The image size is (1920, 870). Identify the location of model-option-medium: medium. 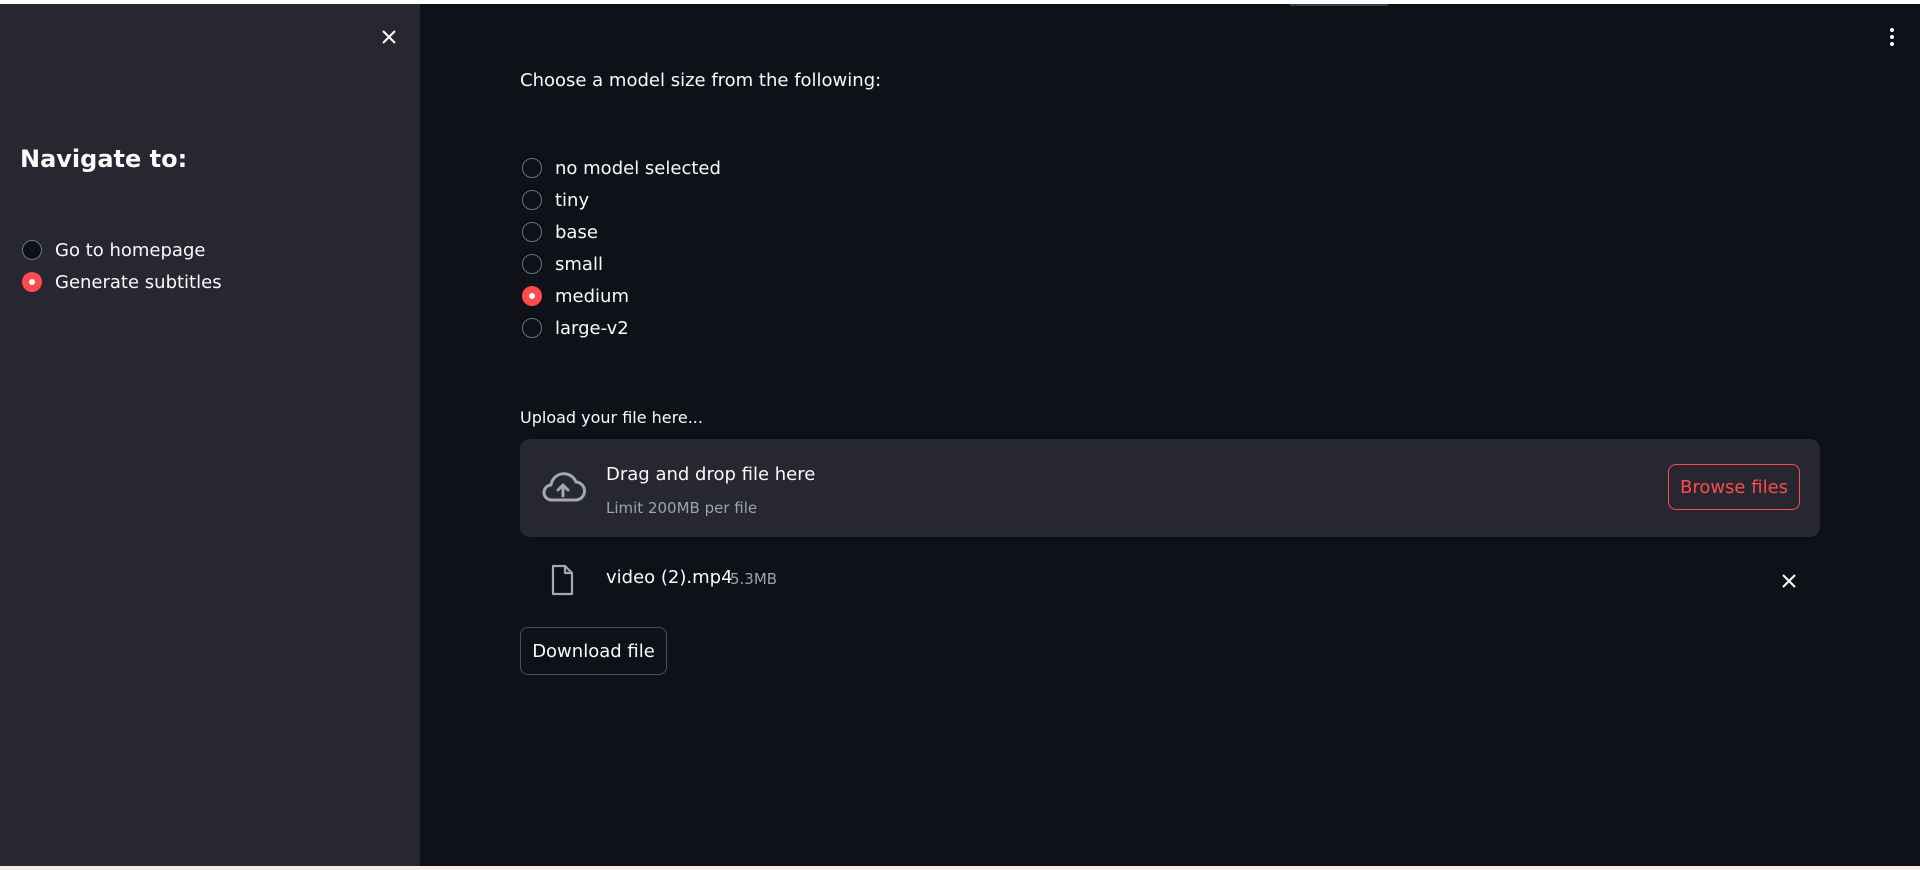
(621, 296).